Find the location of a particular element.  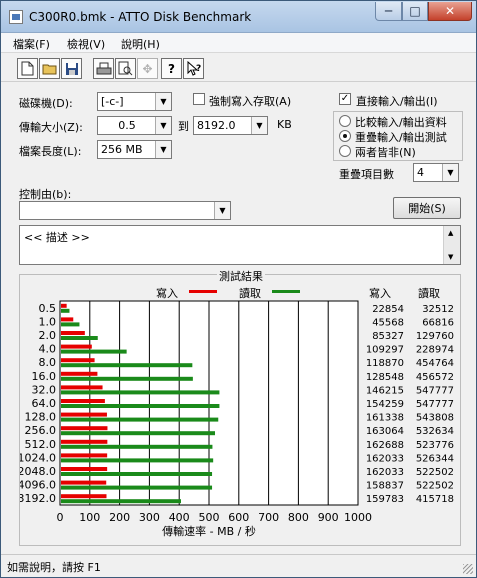

compare-io-radio is located at coordinates (345, 121).